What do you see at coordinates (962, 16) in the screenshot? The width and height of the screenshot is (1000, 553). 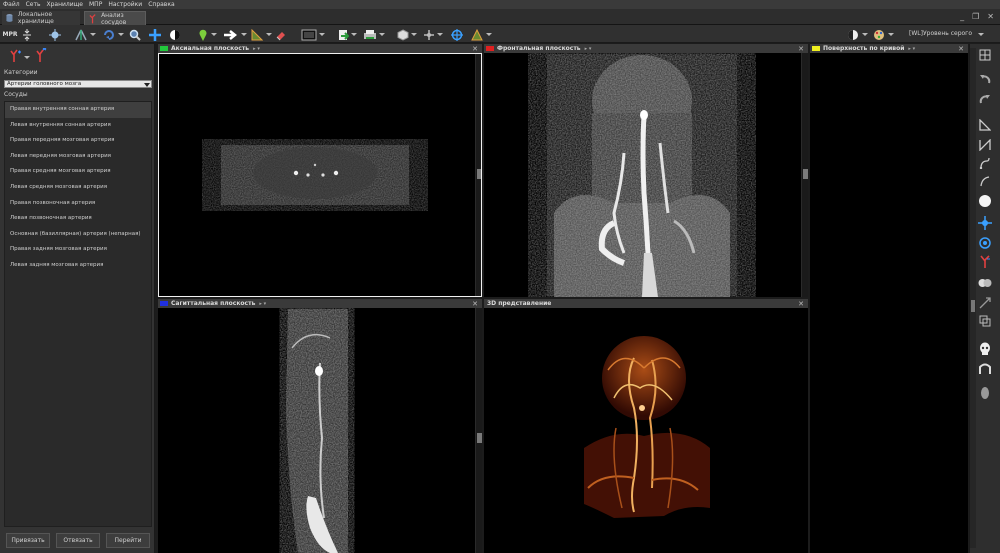 I see `minimize-icon: _` at bounding box center [962, 16].